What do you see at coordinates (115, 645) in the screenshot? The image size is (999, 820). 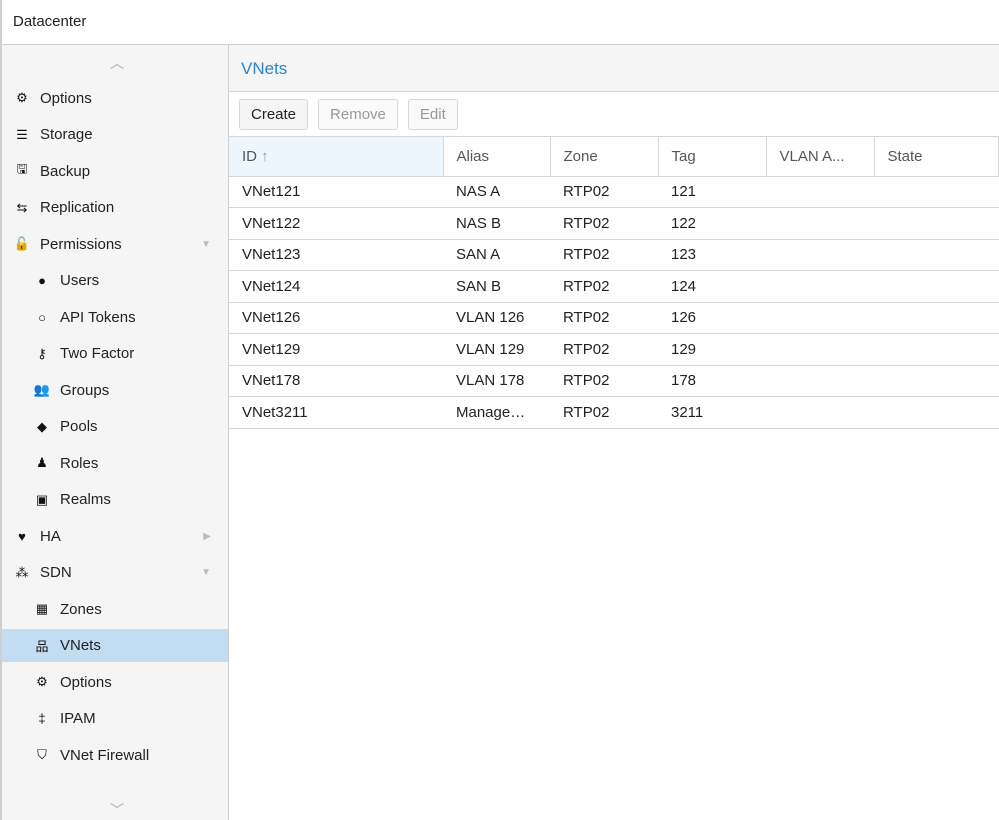 I see `sidebar-item-vnets: 品 VNets` at bounding box center [115, 645].